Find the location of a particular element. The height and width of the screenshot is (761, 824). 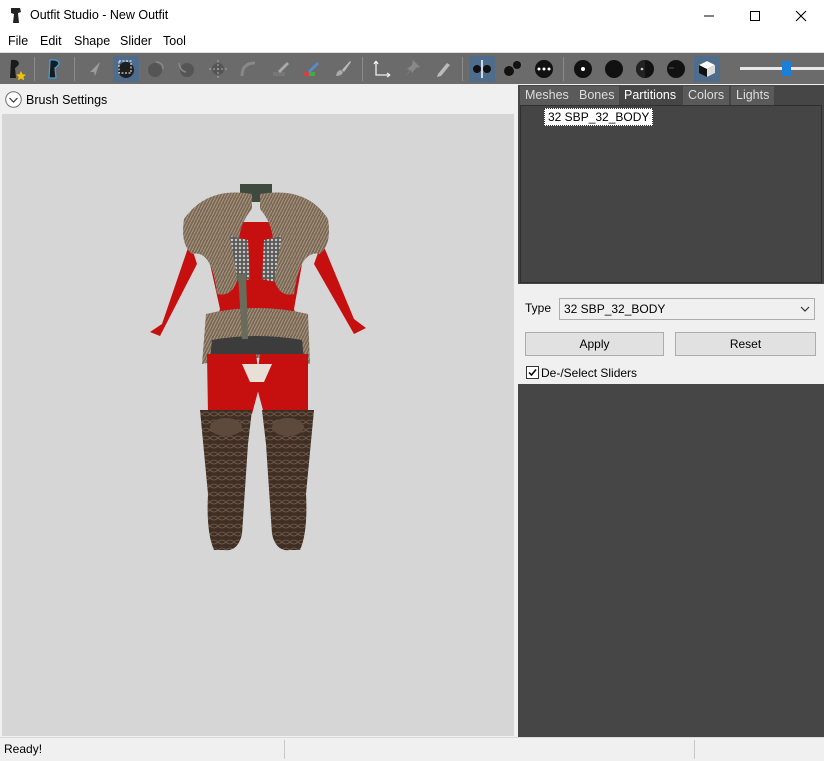

undiff-icon is located at coordinates (281, 69).